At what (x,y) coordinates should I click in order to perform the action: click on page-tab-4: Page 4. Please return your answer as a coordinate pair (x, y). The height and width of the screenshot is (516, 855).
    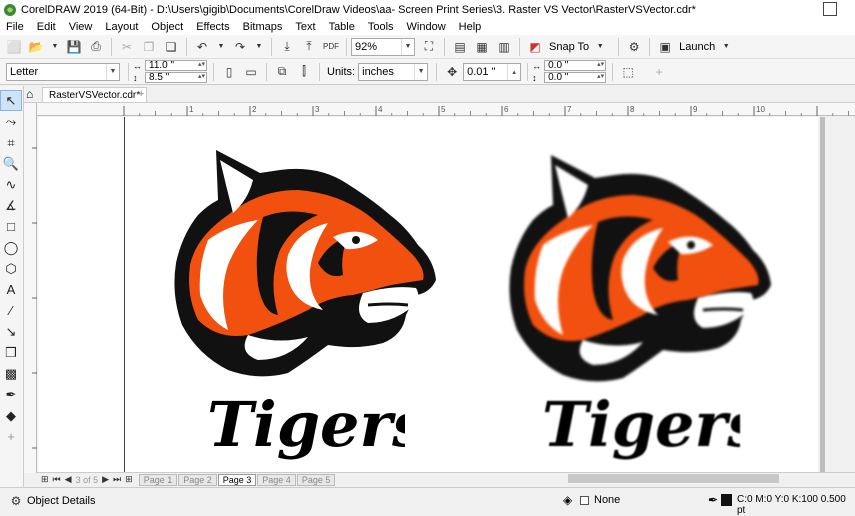
    Looking at the image, I should click on (276, 479).